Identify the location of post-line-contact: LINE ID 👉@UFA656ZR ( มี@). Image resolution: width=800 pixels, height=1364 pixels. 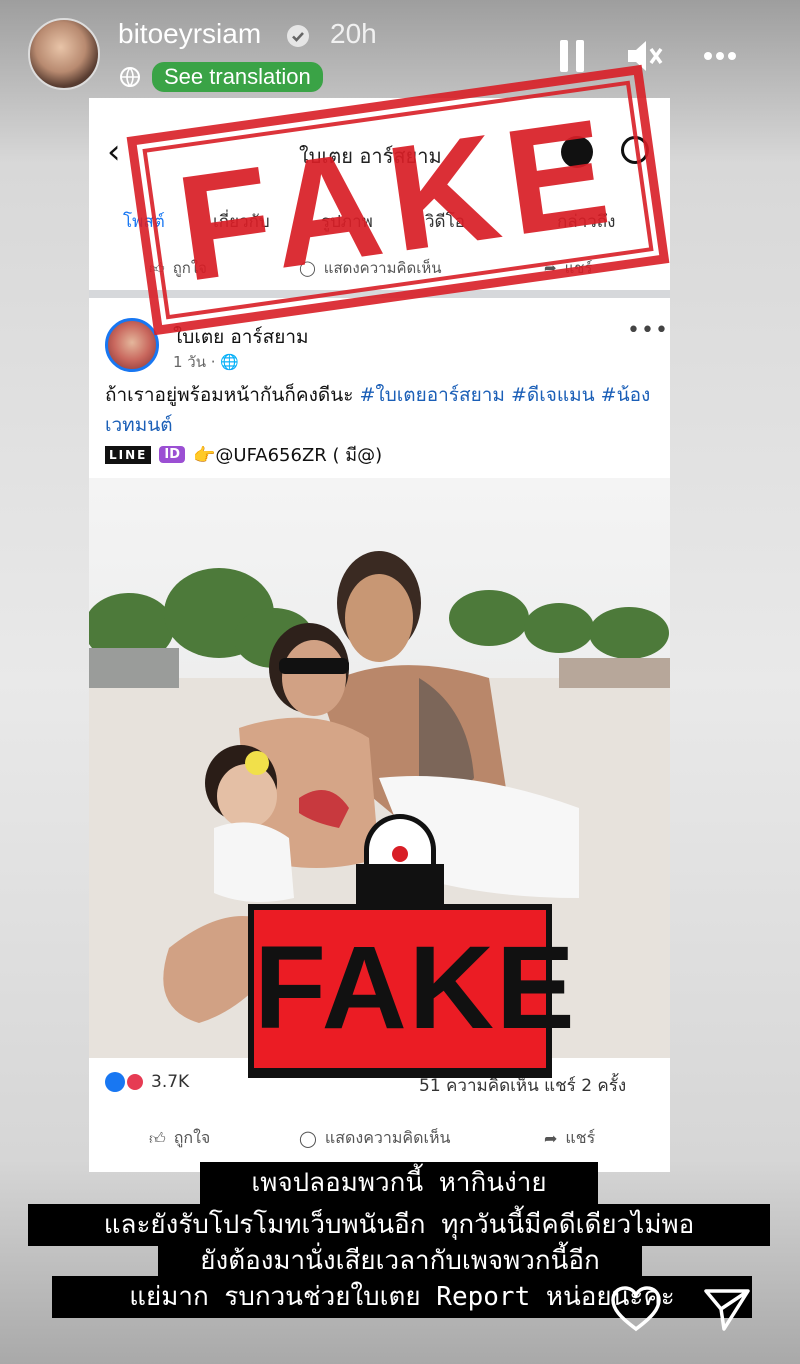
(243, 454).